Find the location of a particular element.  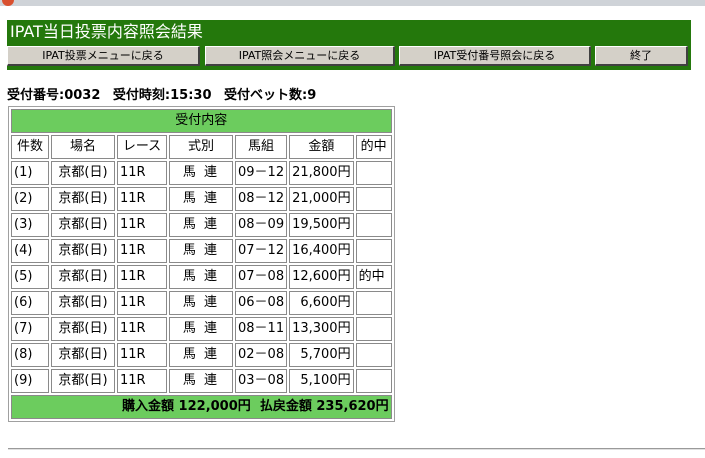

row-count: (9) is located at coordinates (30, 381).